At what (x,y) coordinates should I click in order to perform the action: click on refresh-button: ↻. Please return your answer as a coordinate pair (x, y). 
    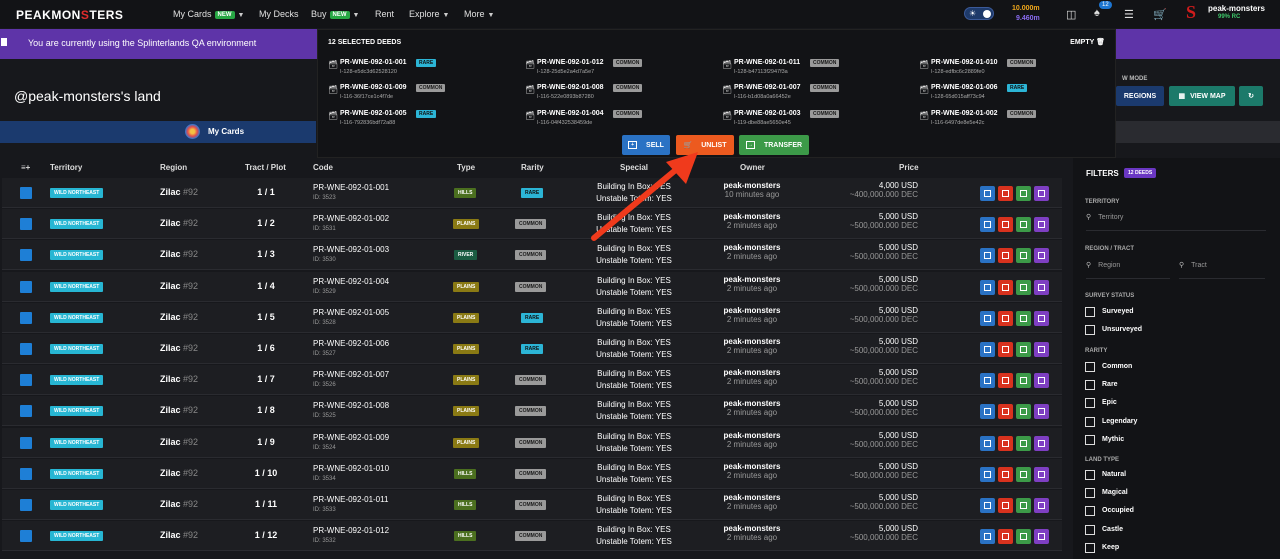
    Looking at the image, I should click on (1251, 96).